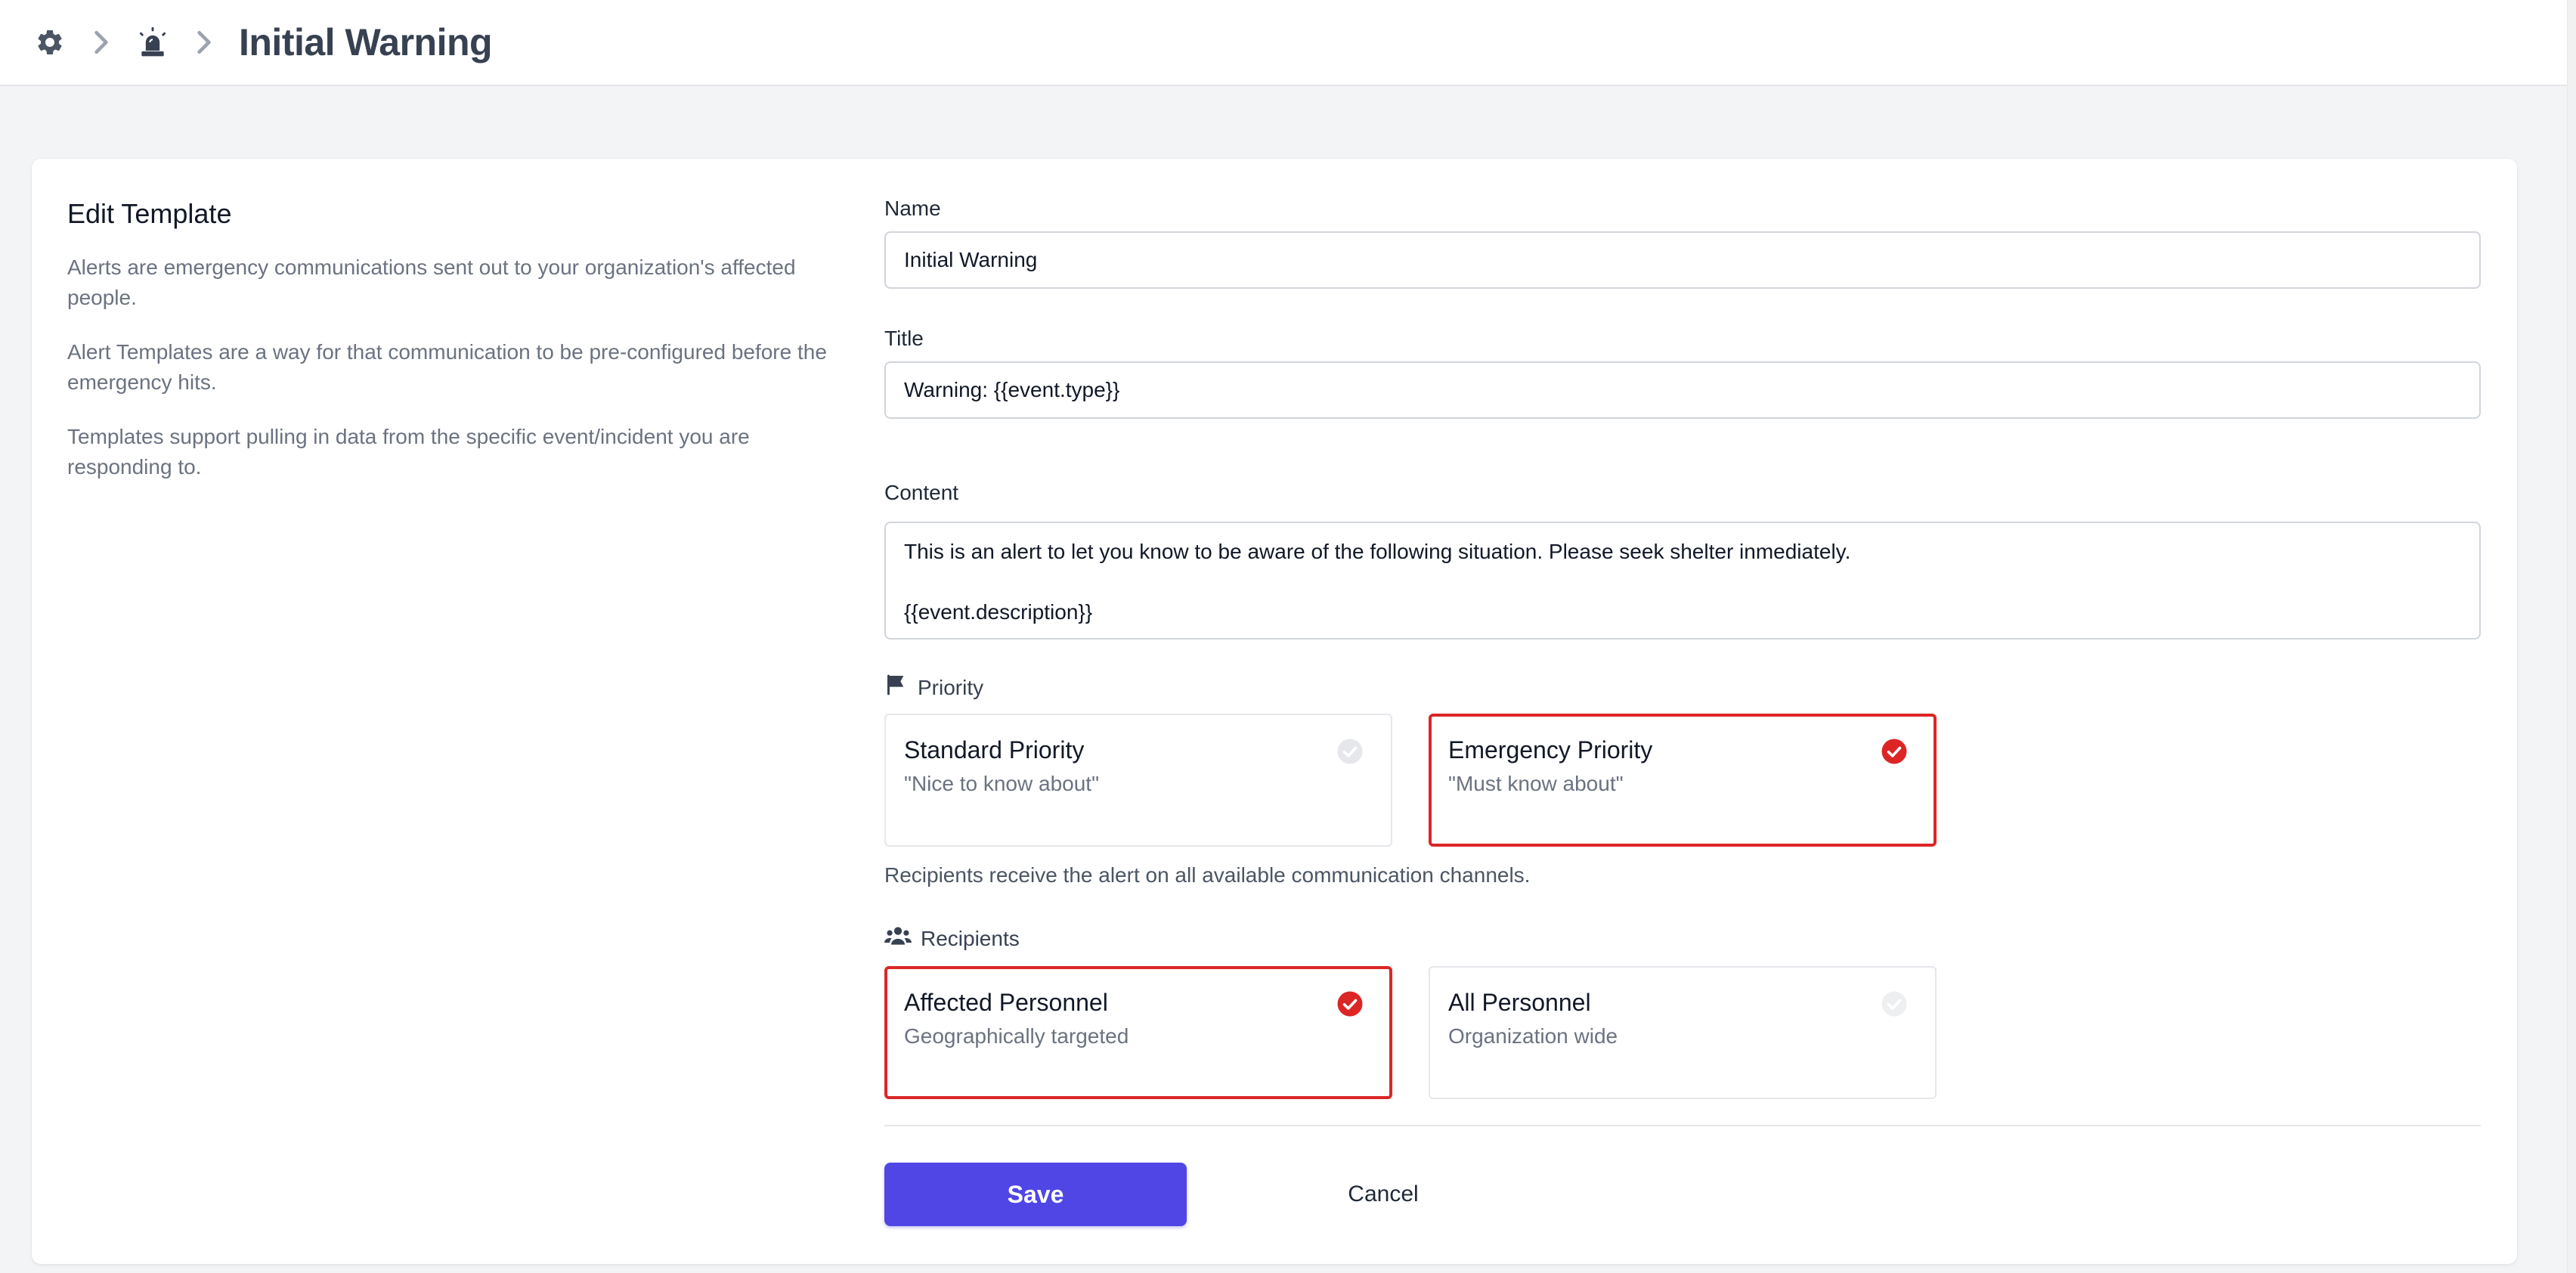 Image resolution: width=2576 pixels, height=1273 pixels. Describe the element at coordinates (50, 43) in the screenshot. I see `gear-icon` at that location.